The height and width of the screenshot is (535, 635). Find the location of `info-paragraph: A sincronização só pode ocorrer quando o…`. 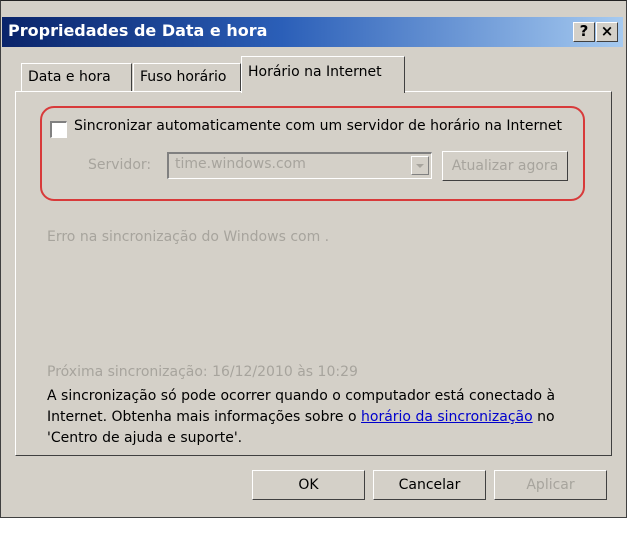

info-paragraph: A sincronização só pode ocorrer quando o… is located at coordinates (301, 417).